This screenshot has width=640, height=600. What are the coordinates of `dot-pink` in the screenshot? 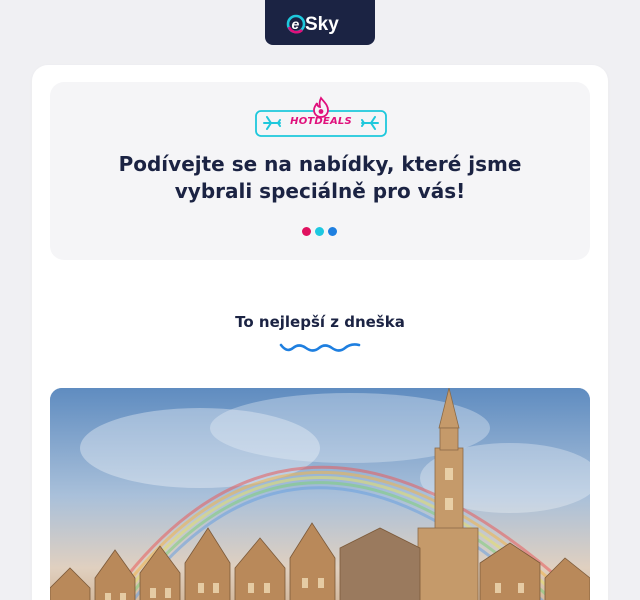 It's located at (306, 231).